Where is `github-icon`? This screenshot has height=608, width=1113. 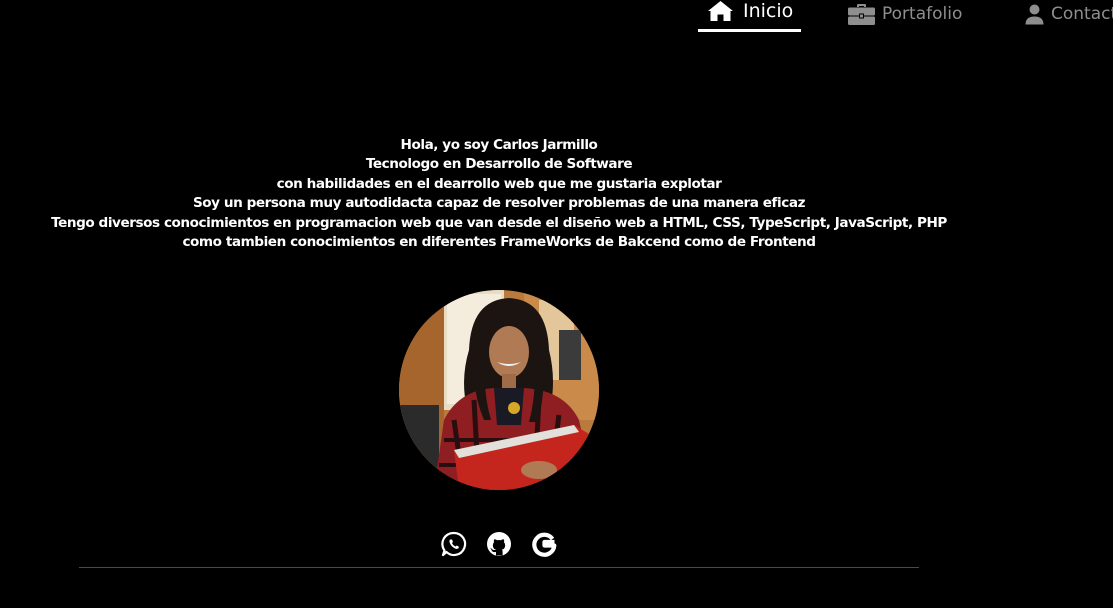 github-icon is located at coordinates (499, 544).